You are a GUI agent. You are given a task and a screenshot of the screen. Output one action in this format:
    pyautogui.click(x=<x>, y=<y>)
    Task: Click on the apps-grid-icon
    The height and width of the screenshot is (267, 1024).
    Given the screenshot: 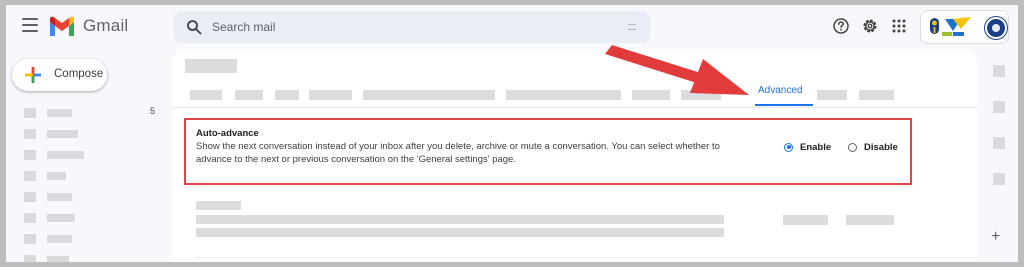 What is the action you would take?
    pyautogui.click(x=899, y=26)
    